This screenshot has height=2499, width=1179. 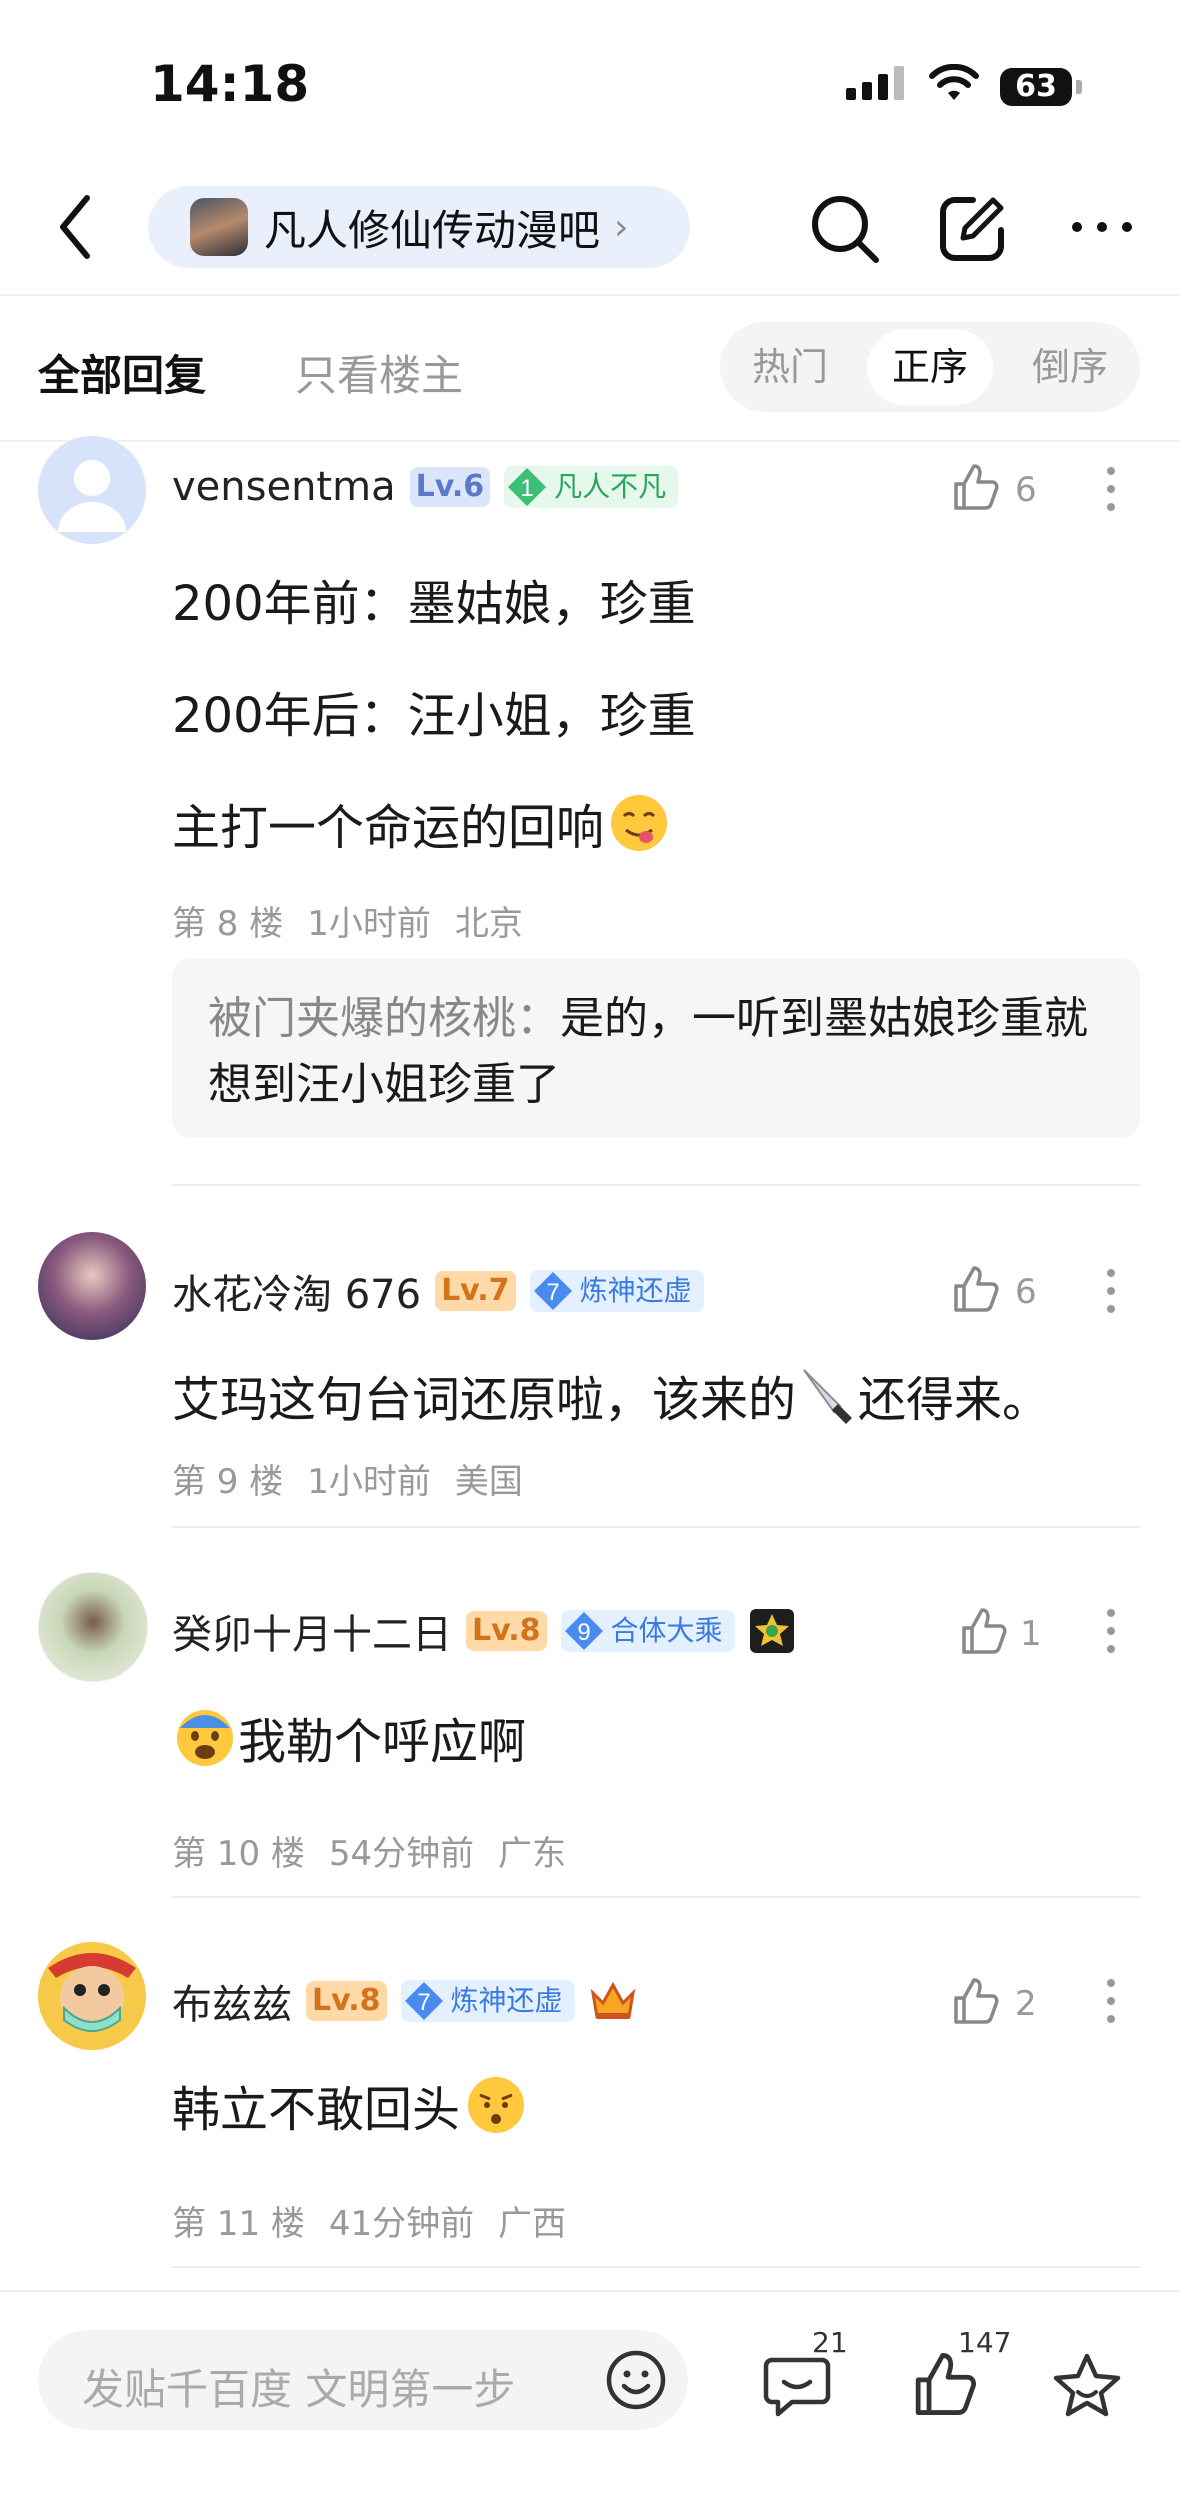 What do you see at coordinates (379, 372) in the screenshot?
I see `tab-op-only: 只看楼主` at bounding box center [379, 372].